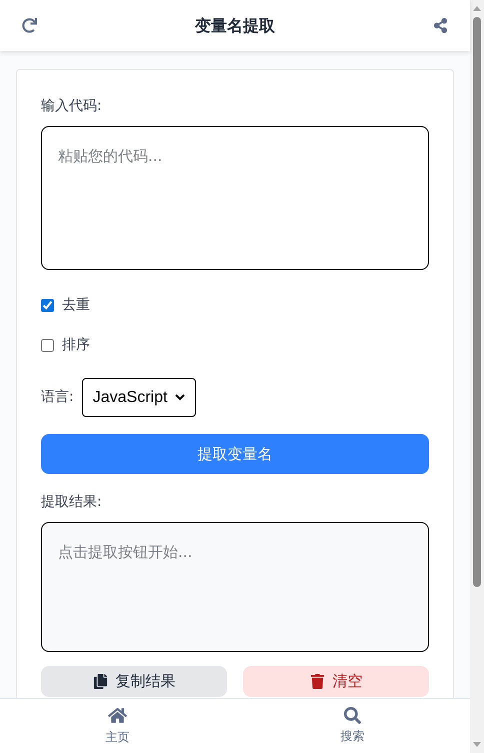  I want to click on result-label: 提取结果:, so click(72, 502).